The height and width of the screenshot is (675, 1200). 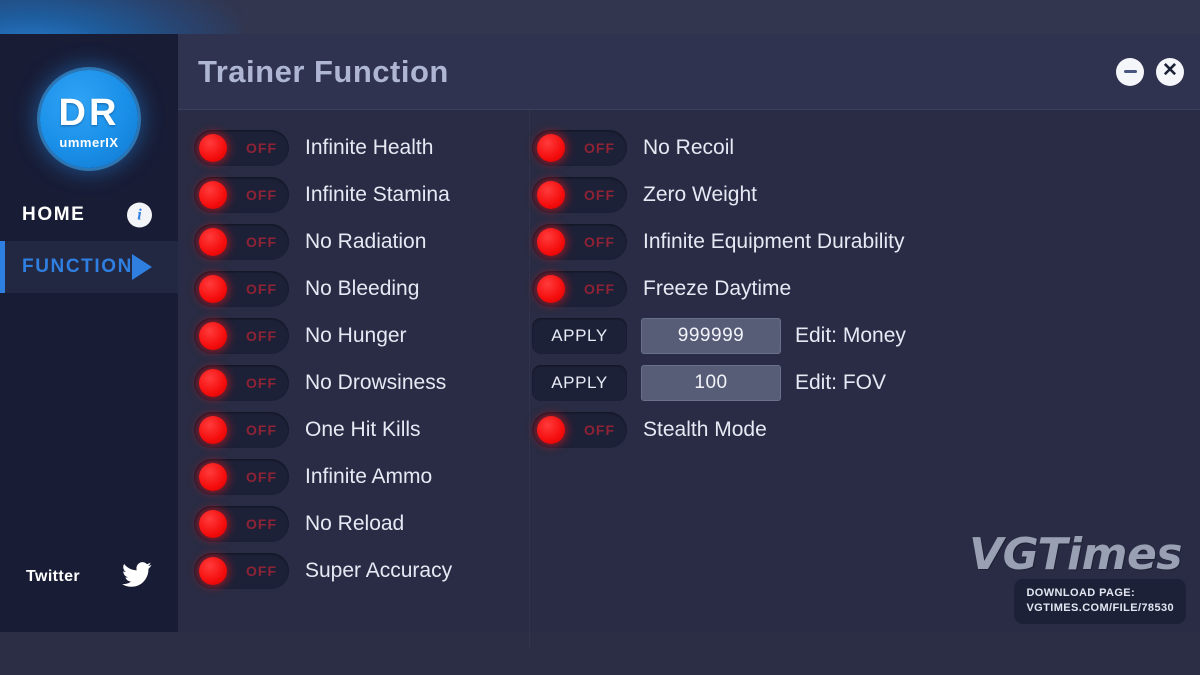 What do you see at coordinates (1075, 554) in the screenshot?
I see `vgtimes-watermark: VGTimes` at bounding box center [1075, 554].